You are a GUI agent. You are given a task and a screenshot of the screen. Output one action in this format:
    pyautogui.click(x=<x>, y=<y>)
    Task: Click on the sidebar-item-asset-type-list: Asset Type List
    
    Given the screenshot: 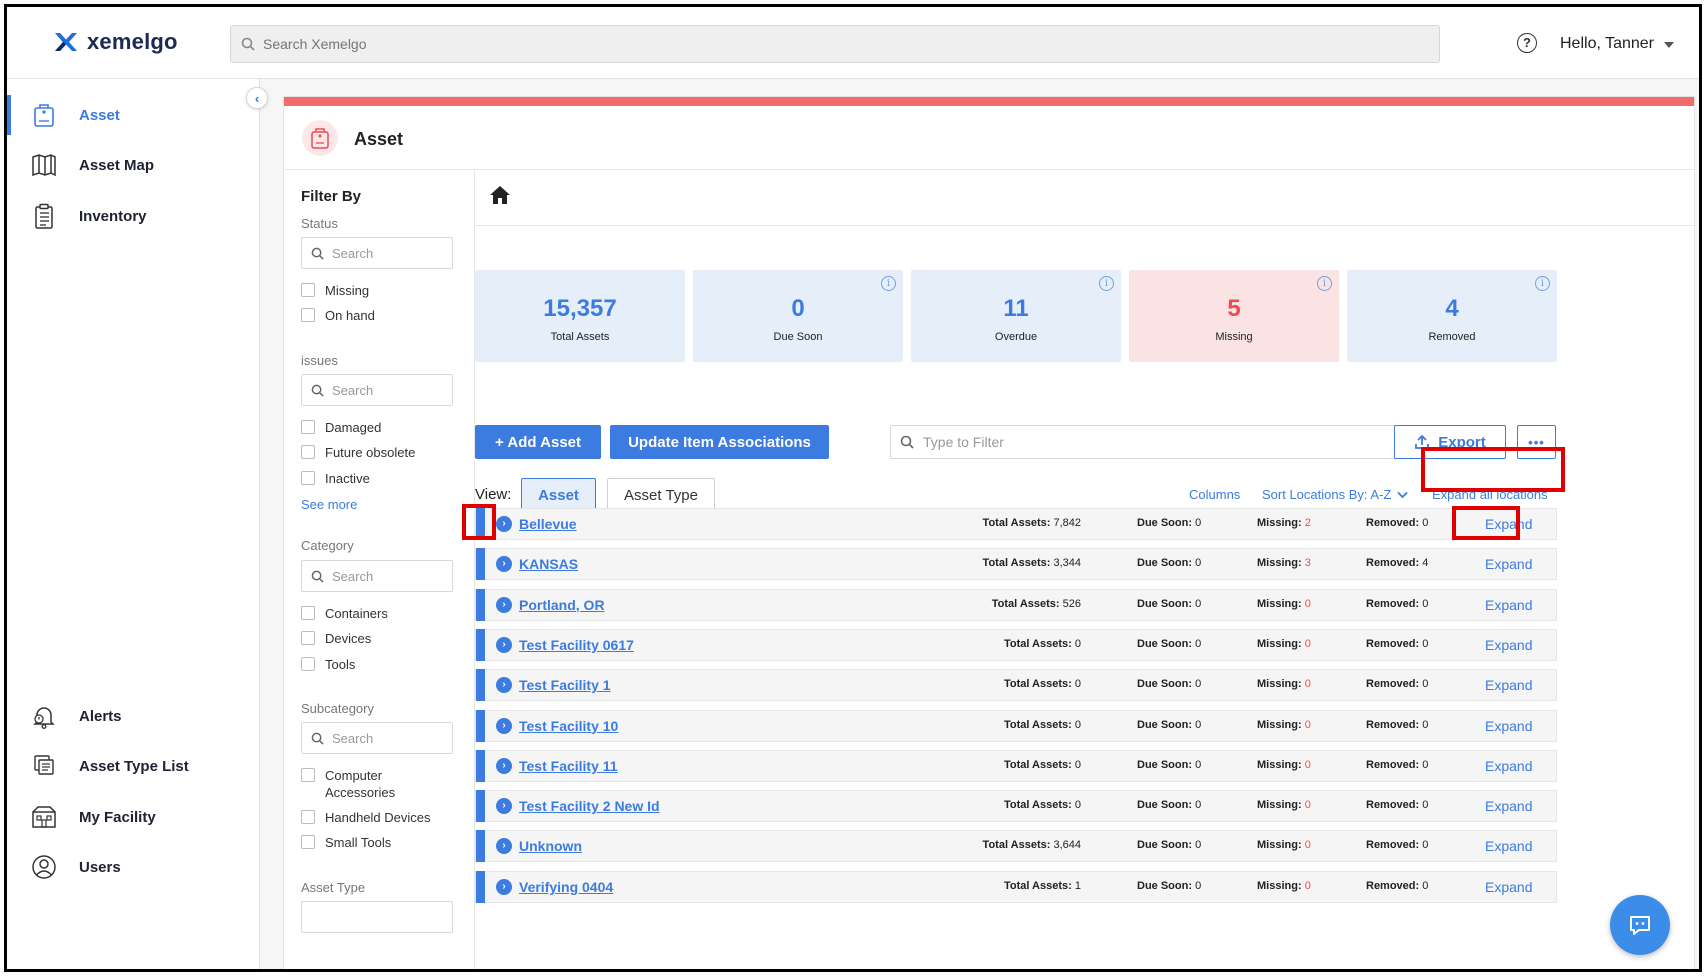 What is the action you would take?
    pyautogui.click(x=133, y=766)
    